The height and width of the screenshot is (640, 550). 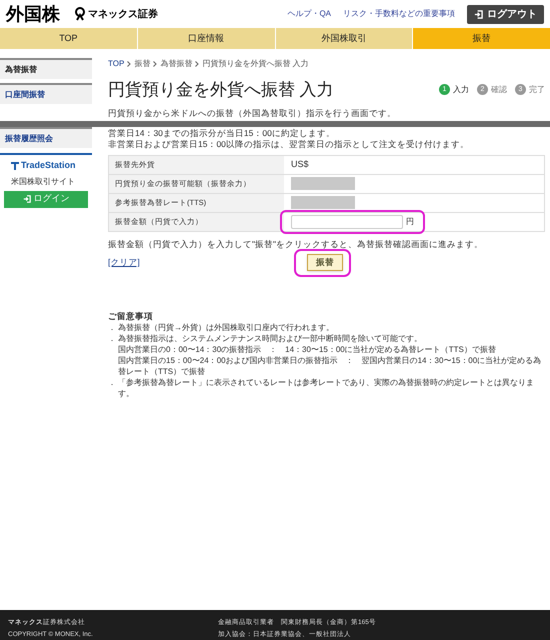 I want to click on note-text: 「参考振替為替レート」に表示されているレートは参考レートであり、実際の為替振替時の約定レートとは異なります。, so click(x=326, y=388).